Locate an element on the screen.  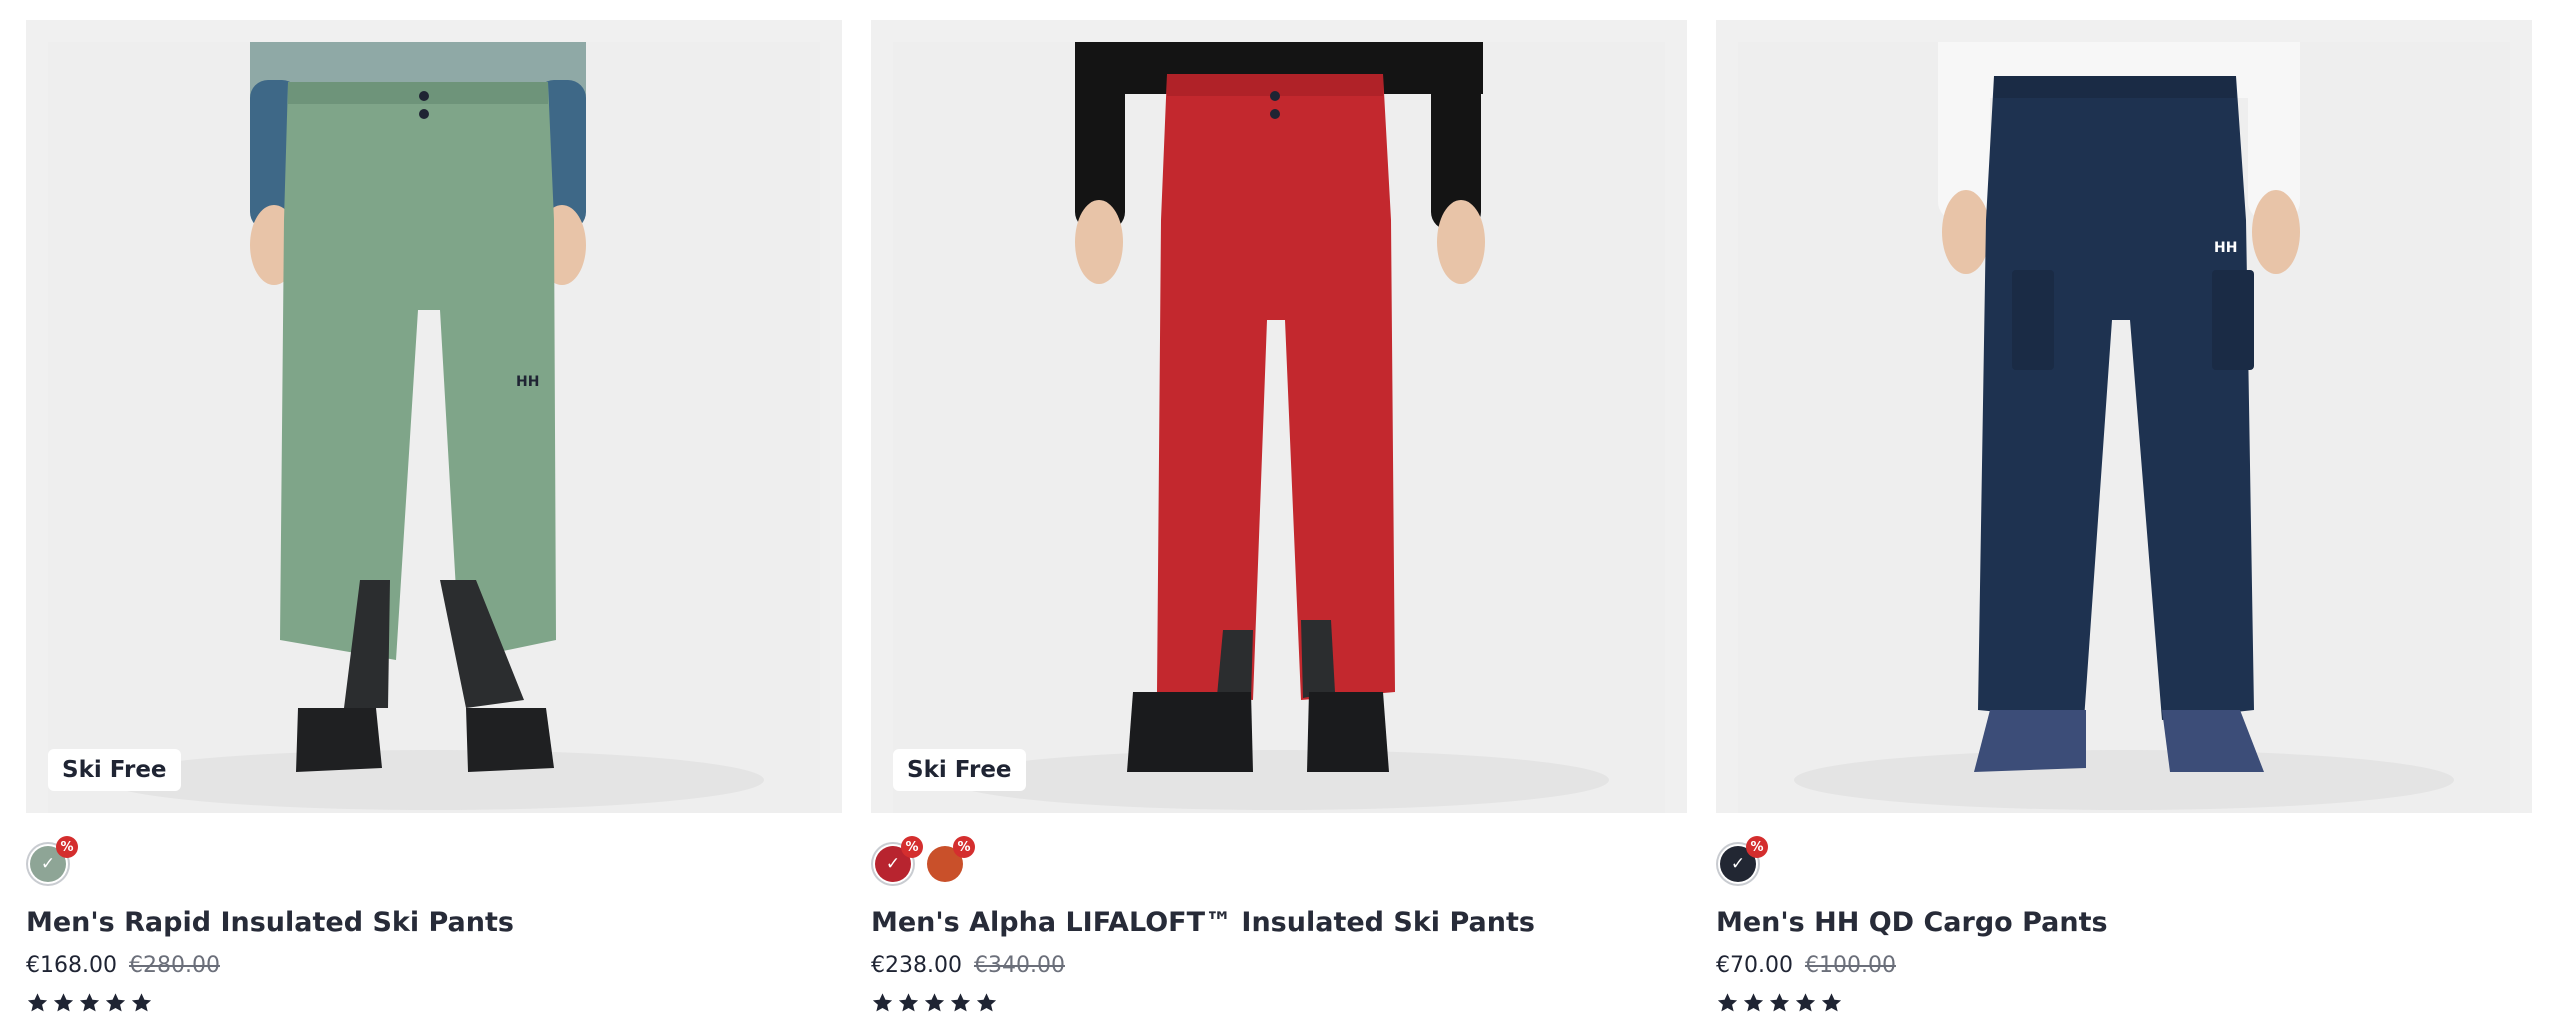
color-swatches: ✓ % % is located at coordinates (1279, 861).